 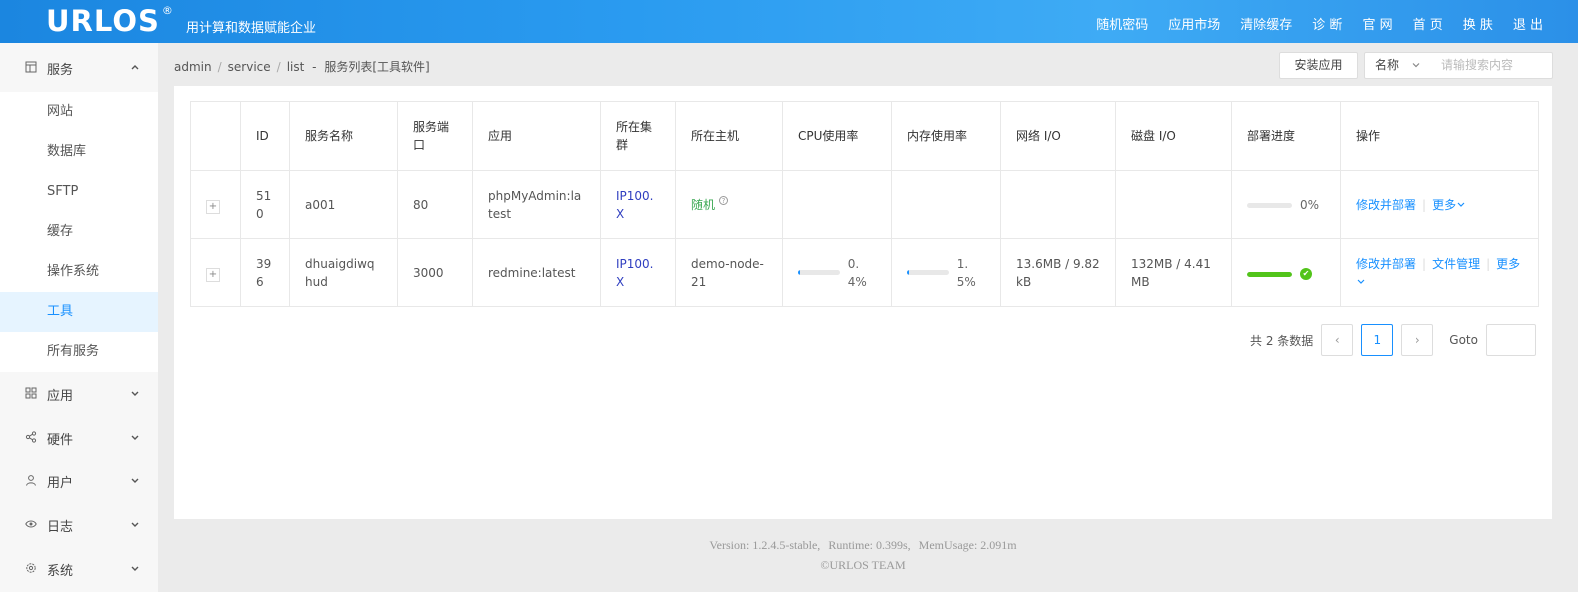 I want to click on user-icon, so click(x=31, y=481).